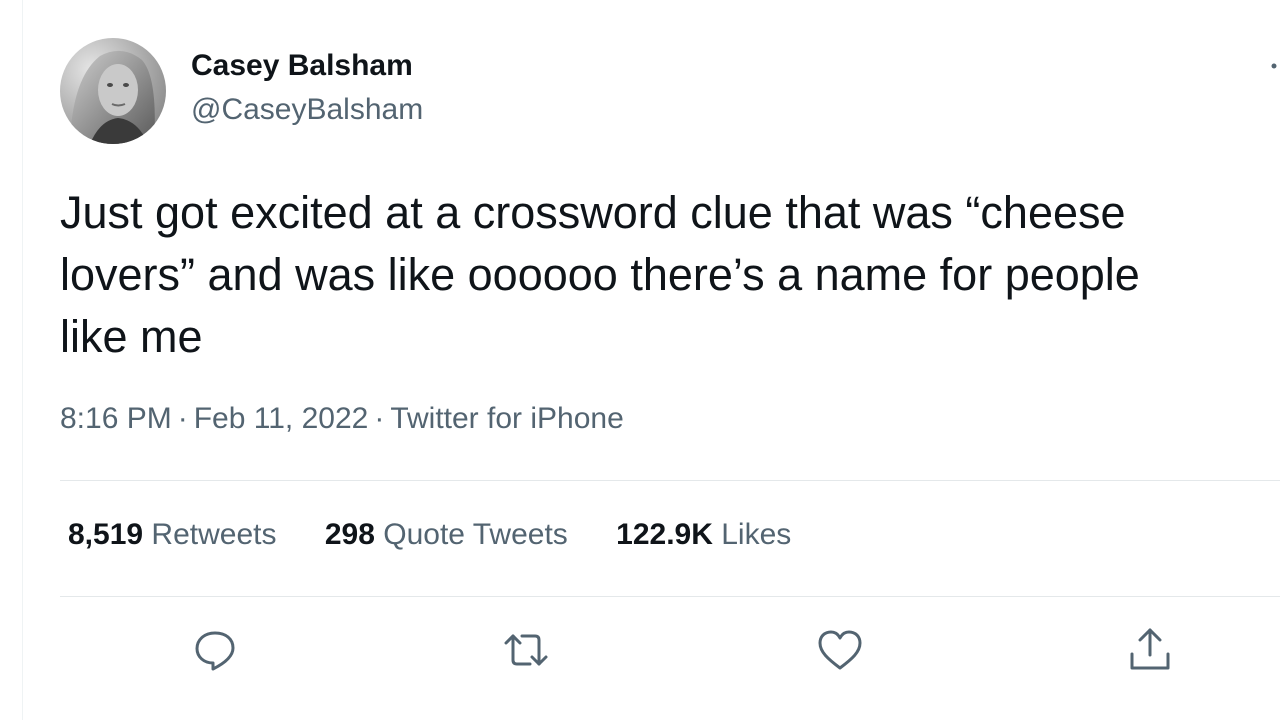 Image resolution: width=1280 pixels, height=720 pixels. I want to click on retweet-icon, so click(526, 650).